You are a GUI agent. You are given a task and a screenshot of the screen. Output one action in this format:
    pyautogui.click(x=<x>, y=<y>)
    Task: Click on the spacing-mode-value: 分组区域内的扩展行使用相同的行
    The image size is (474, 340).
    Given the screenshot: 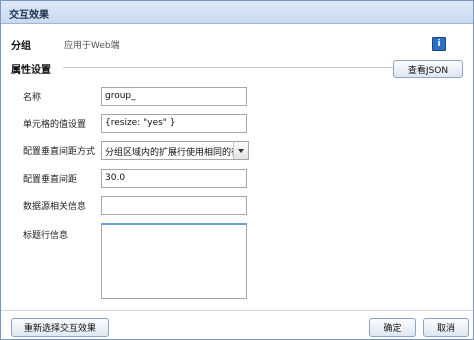 What is the action you would take?
    pyautogui.click(x=169, y=153)
    